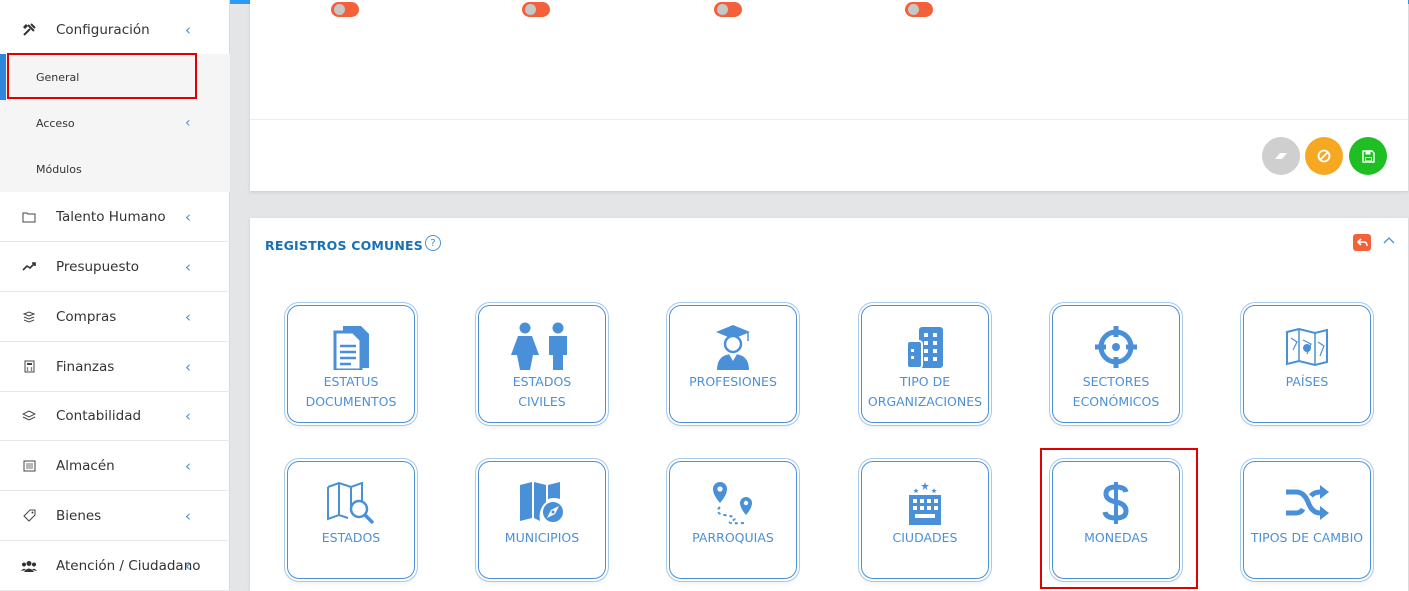 The width and height of the screenshot is (1409, 591). I want to click on sidebar-item-label: Almacén, so click(85, 465).